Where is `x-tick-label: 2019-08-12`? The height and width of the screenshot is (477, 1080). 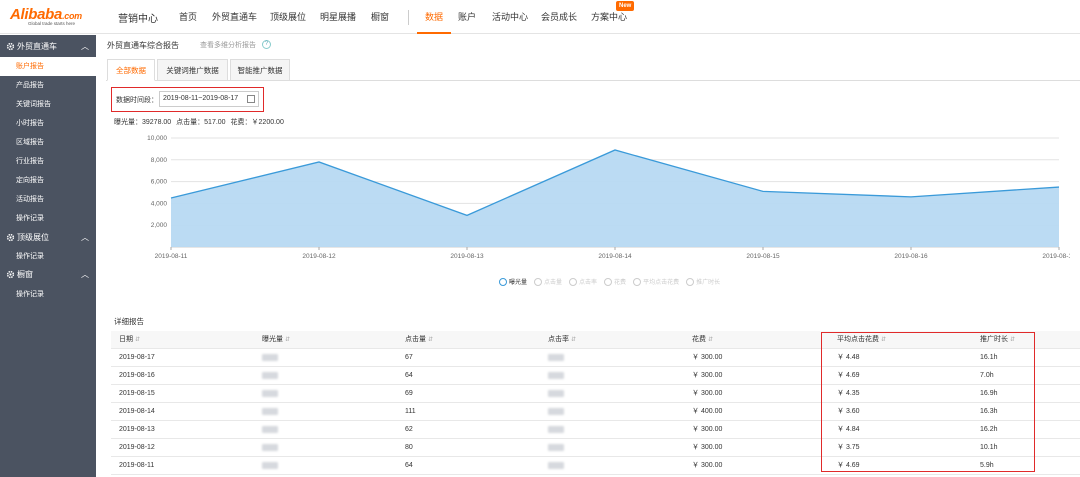 x-tick-label: 2019-08-12 is located at coordinates (319, 256).